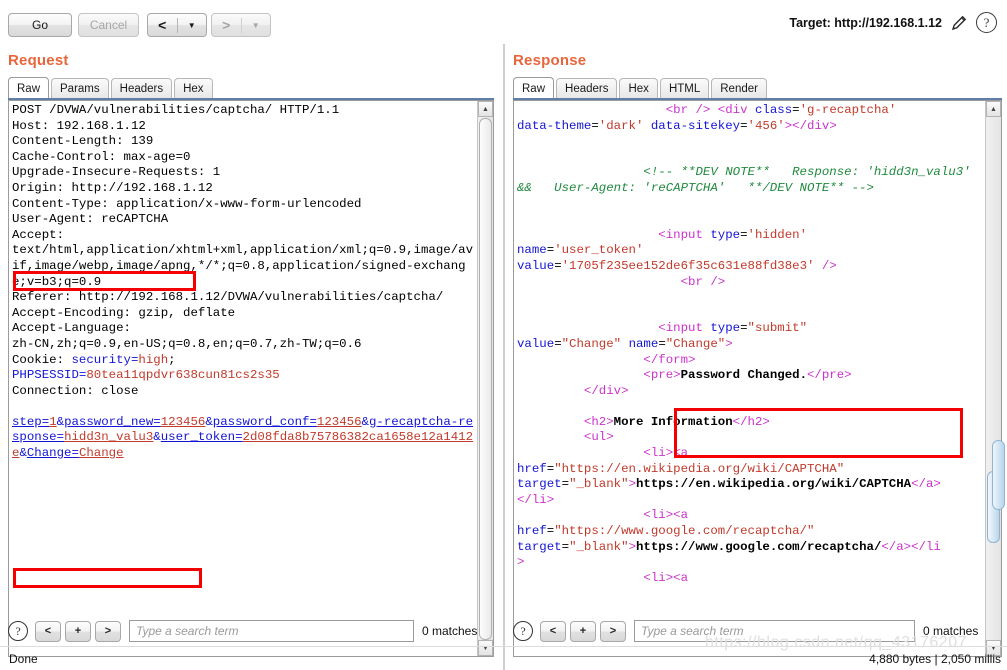 The width and height of the screenshot is (1007, 670). I want to click on request-search-placeholder: Type a search term, so click(187, 631).